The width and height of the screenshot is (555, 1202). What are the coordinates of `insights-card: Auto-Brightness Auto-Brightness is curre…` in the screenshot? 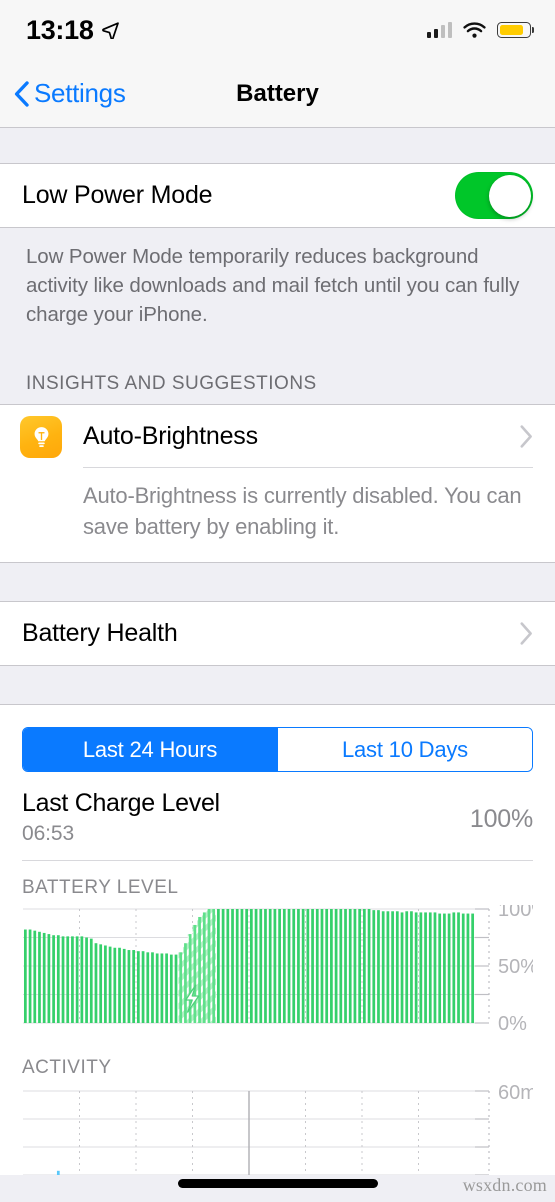 It's located at (277, 483).